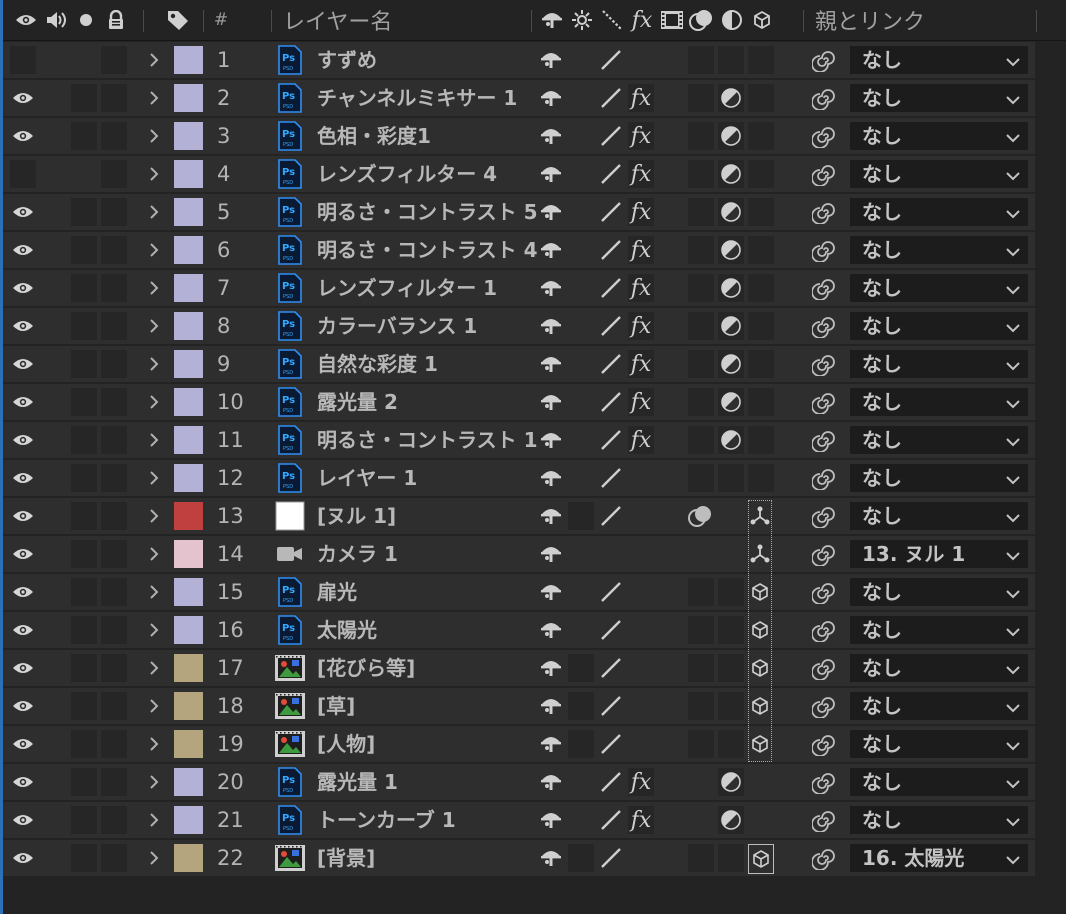 This screenshot has height=914, width=1066. Describe the element at coordinates (56, 20) in the screenshot. I see `audio-speaker-icon` at that location.